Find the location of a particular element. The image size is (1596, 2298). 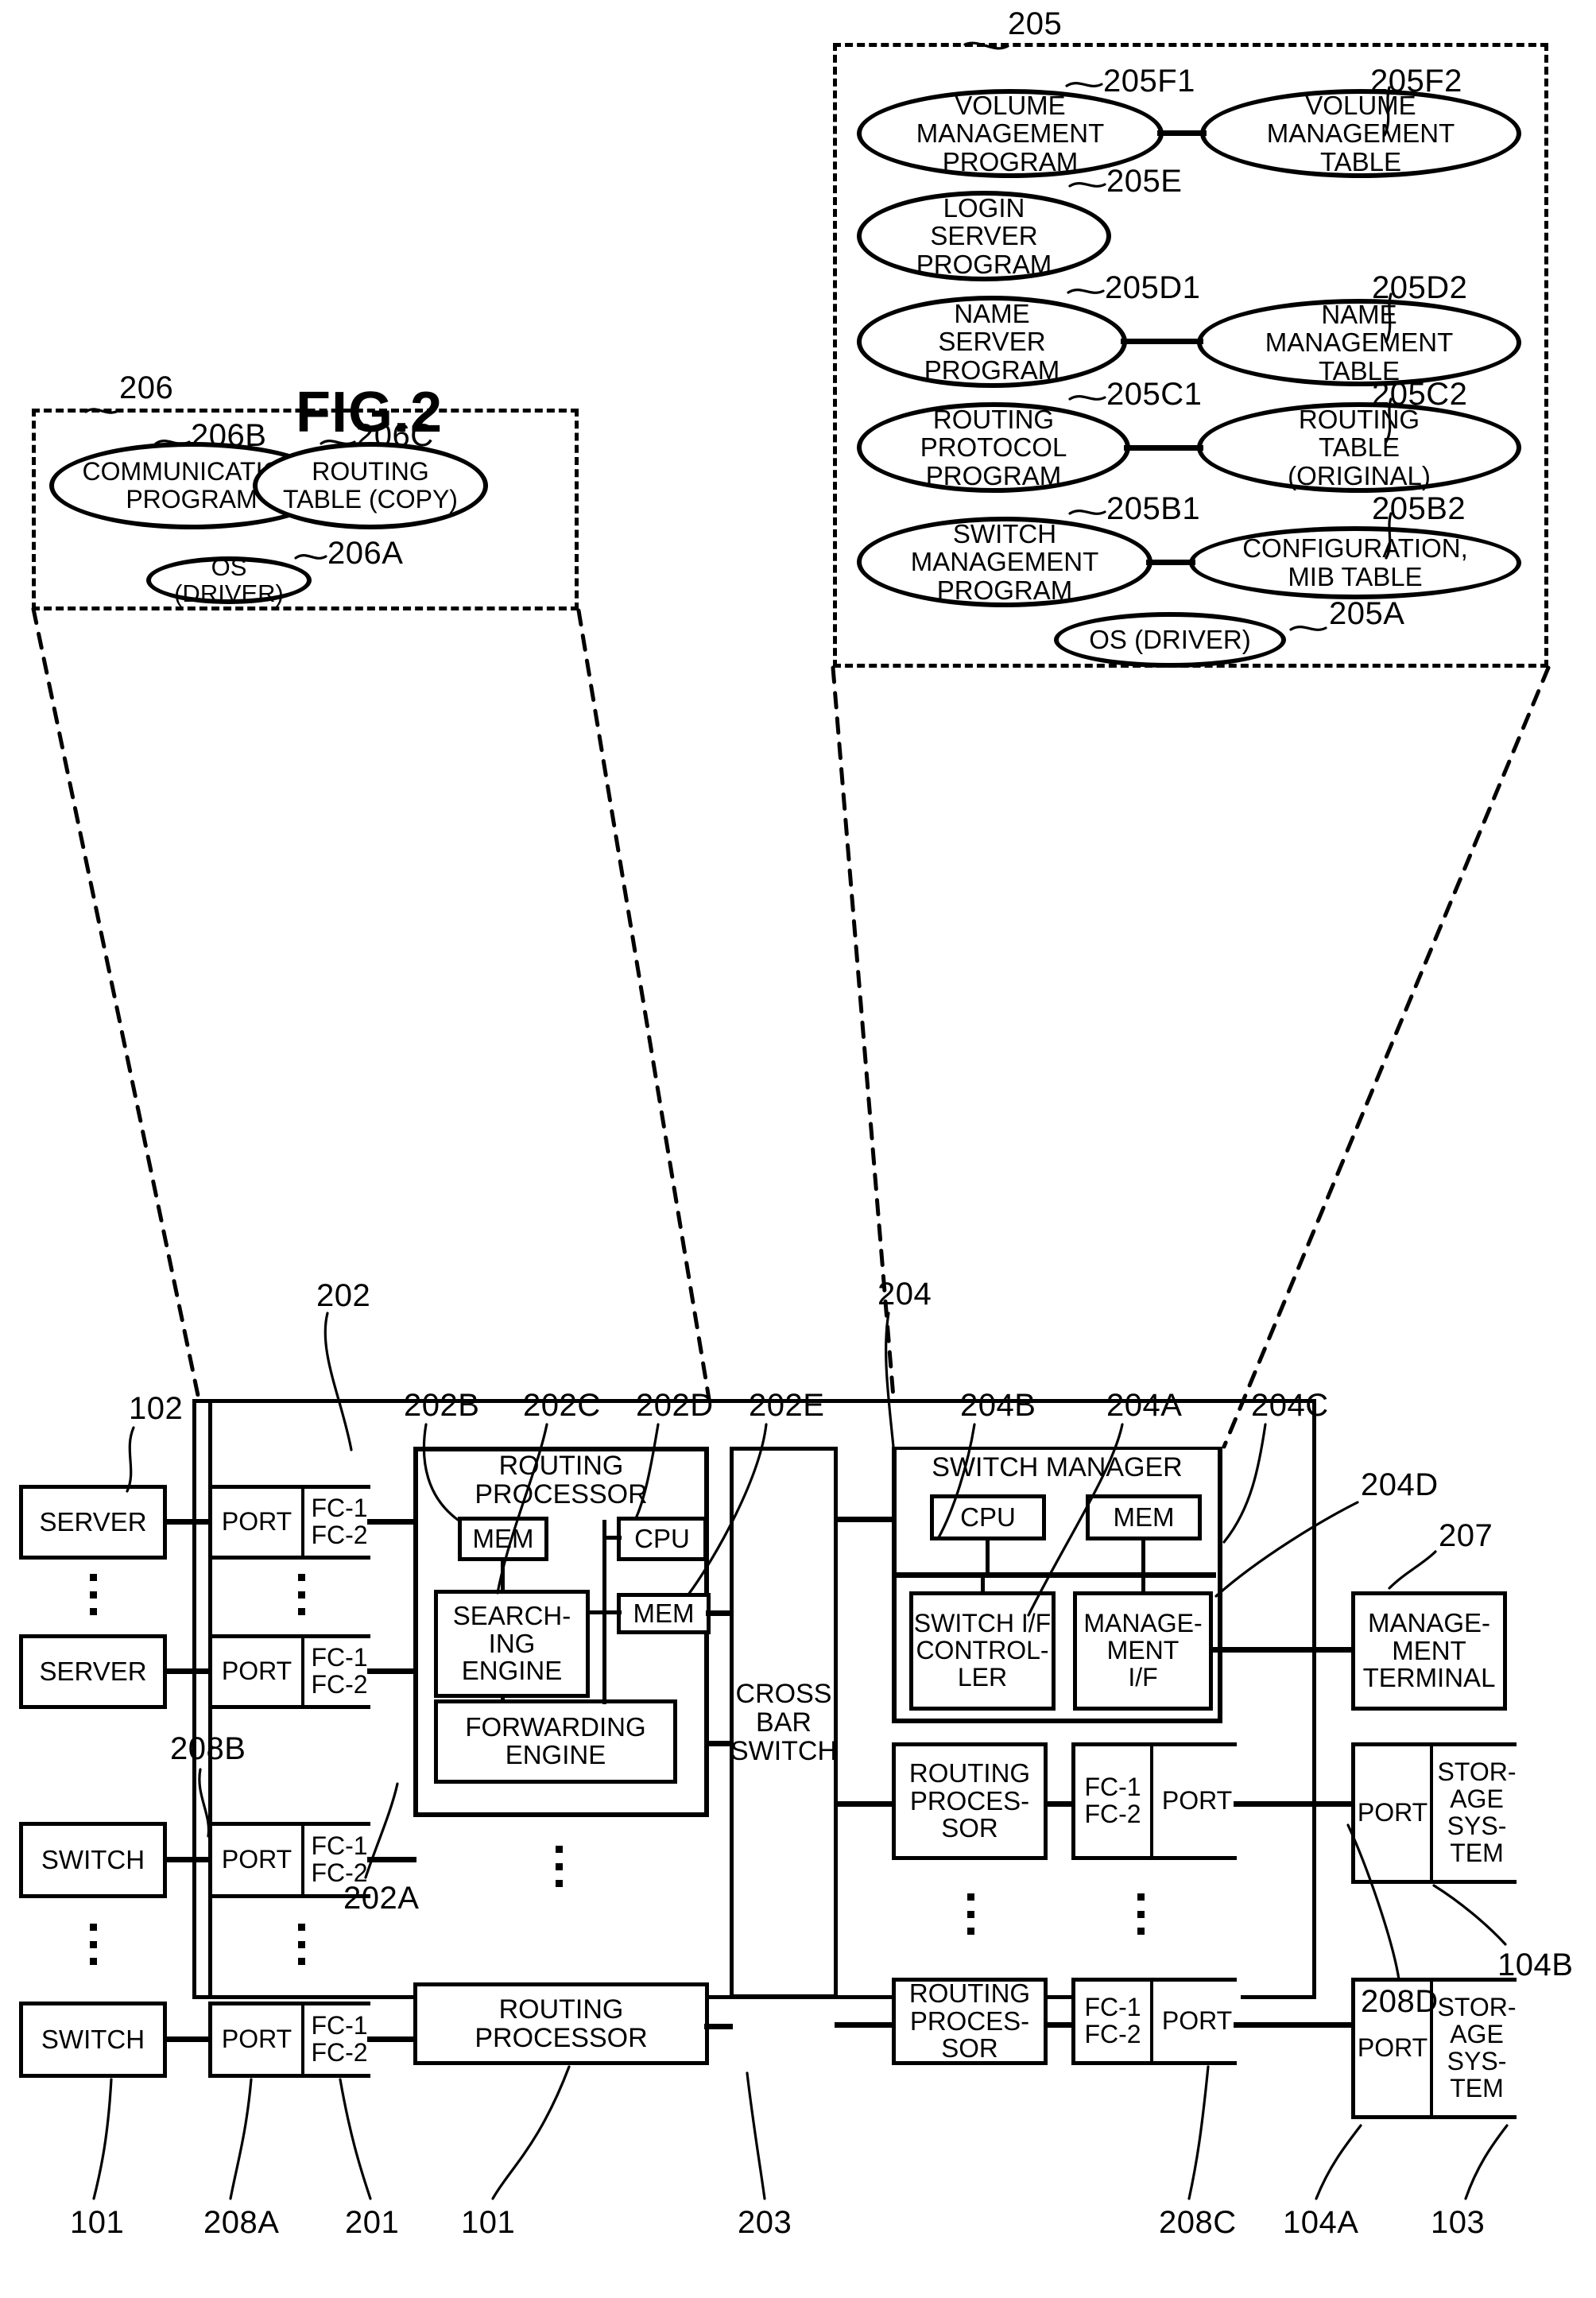

ref-208A: 208A is located at coordinates (241, 2222).